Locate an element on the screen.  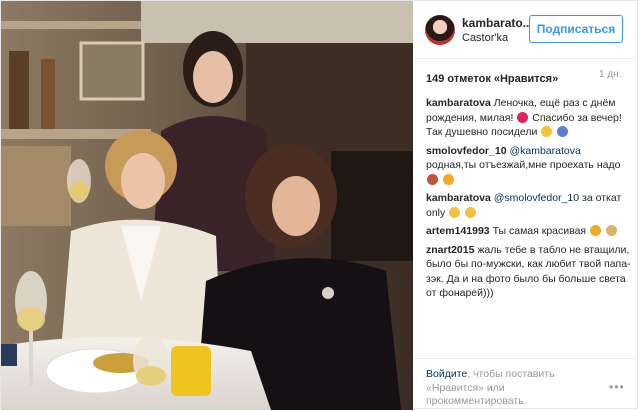
comment: artem141993 Ты самая красивая is located at coordinates (529, 231).